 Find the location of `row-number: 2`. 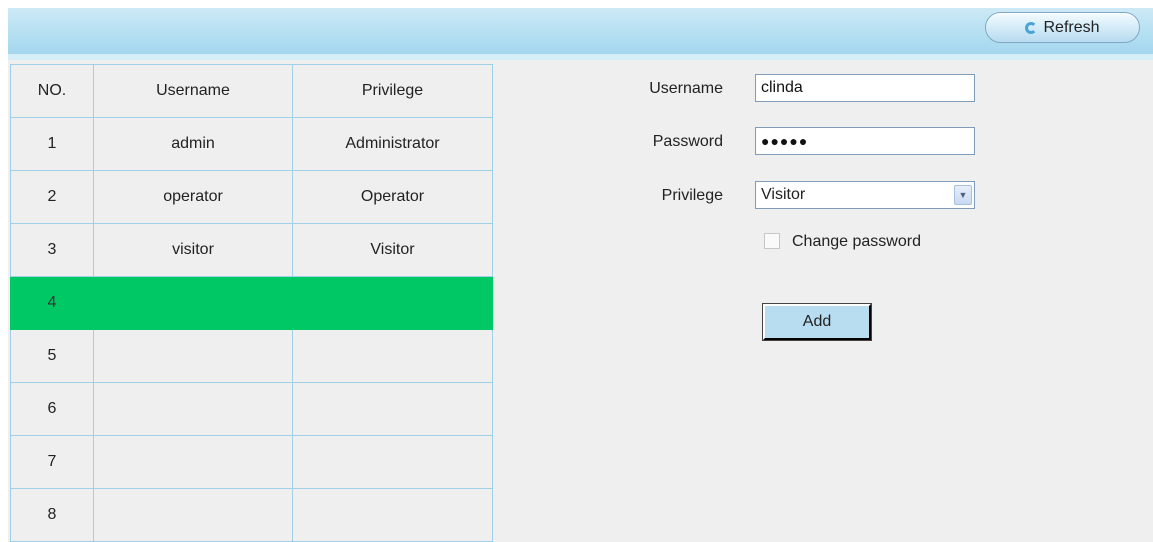

row-number: 2 is located at coordinates (52, 197).